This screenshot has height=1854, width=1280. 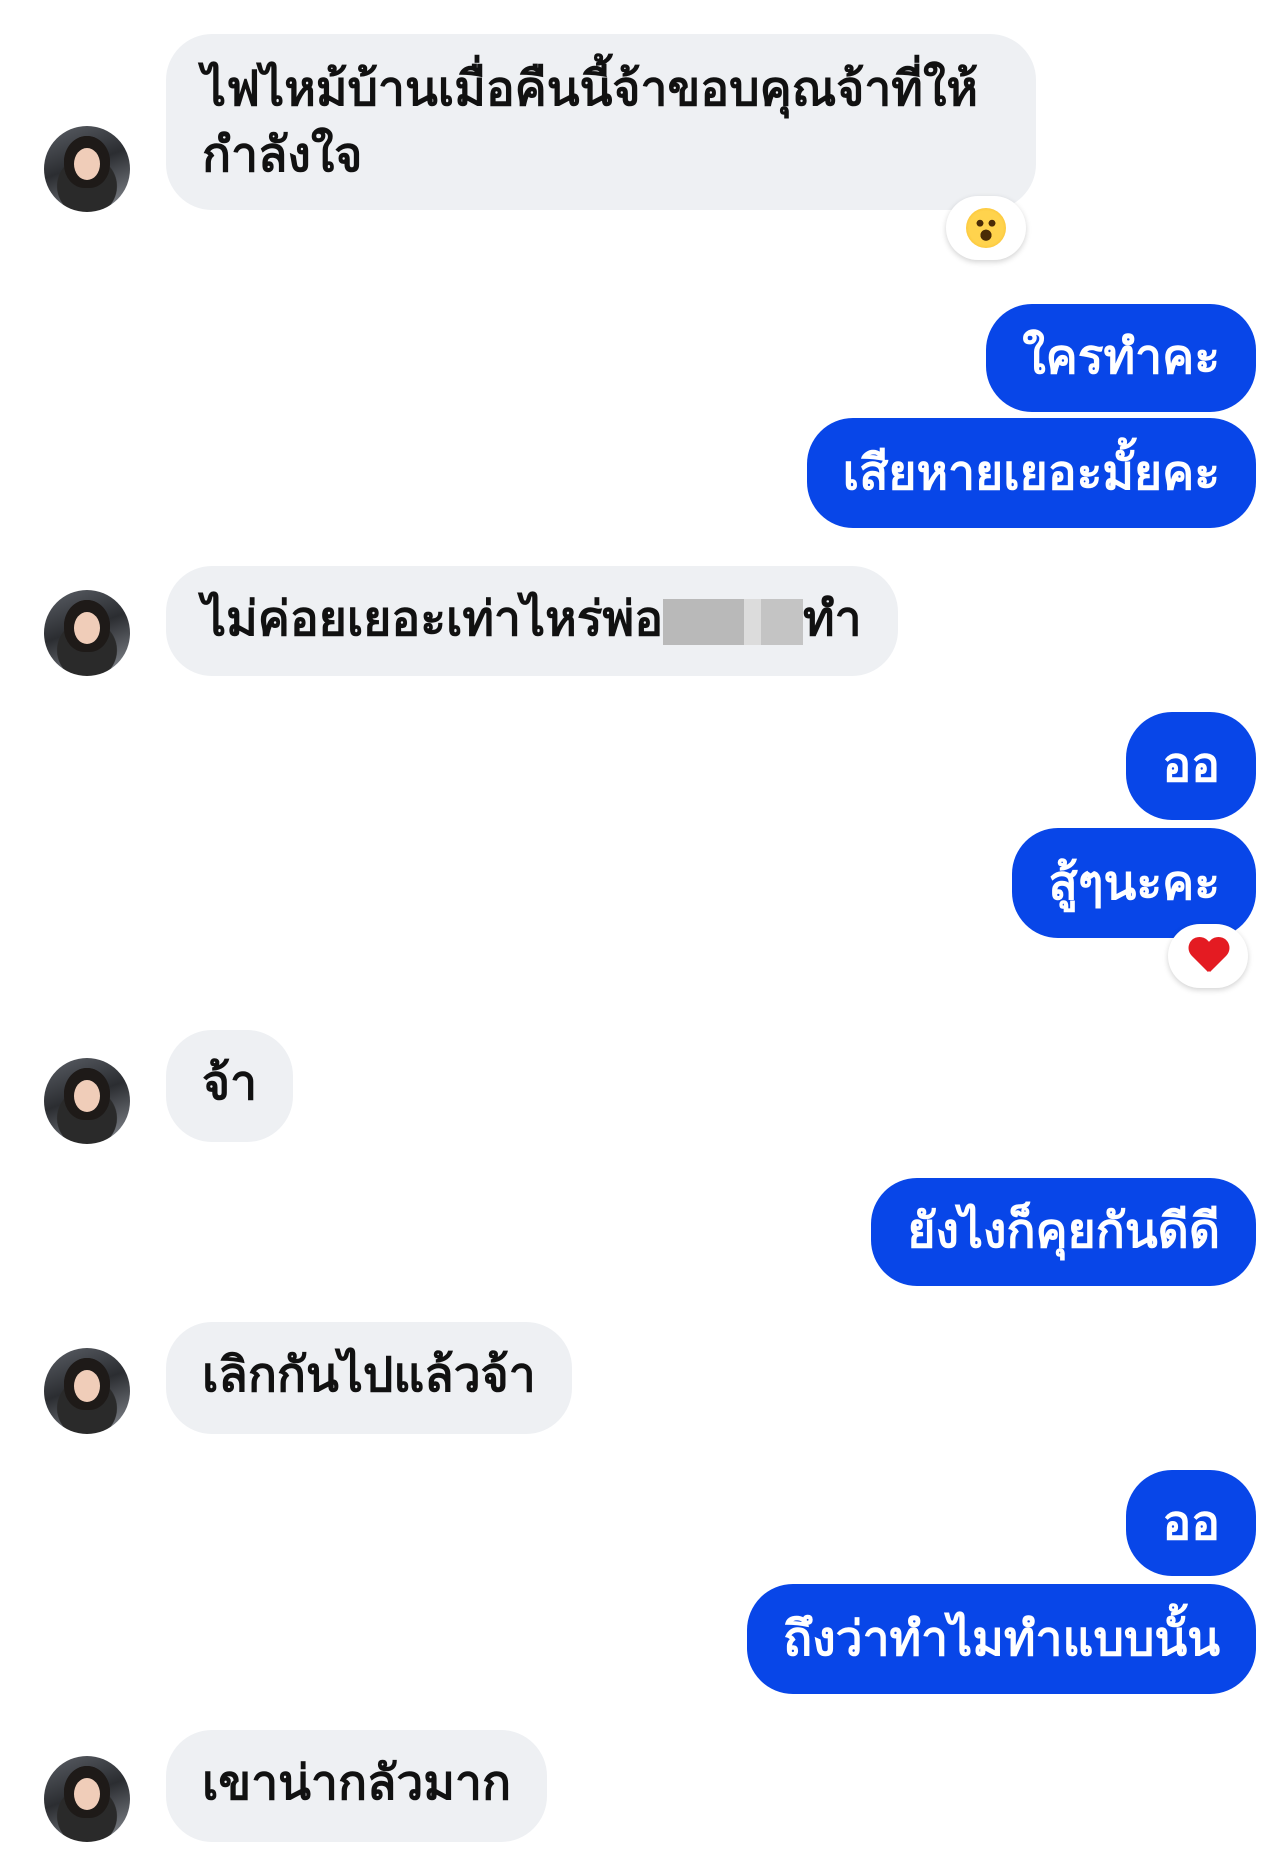 I want to click on message-incoming: ไม่ค่อยเยอะเท่าไหร่พ่อ ทำ, so click(x=532, y=621).